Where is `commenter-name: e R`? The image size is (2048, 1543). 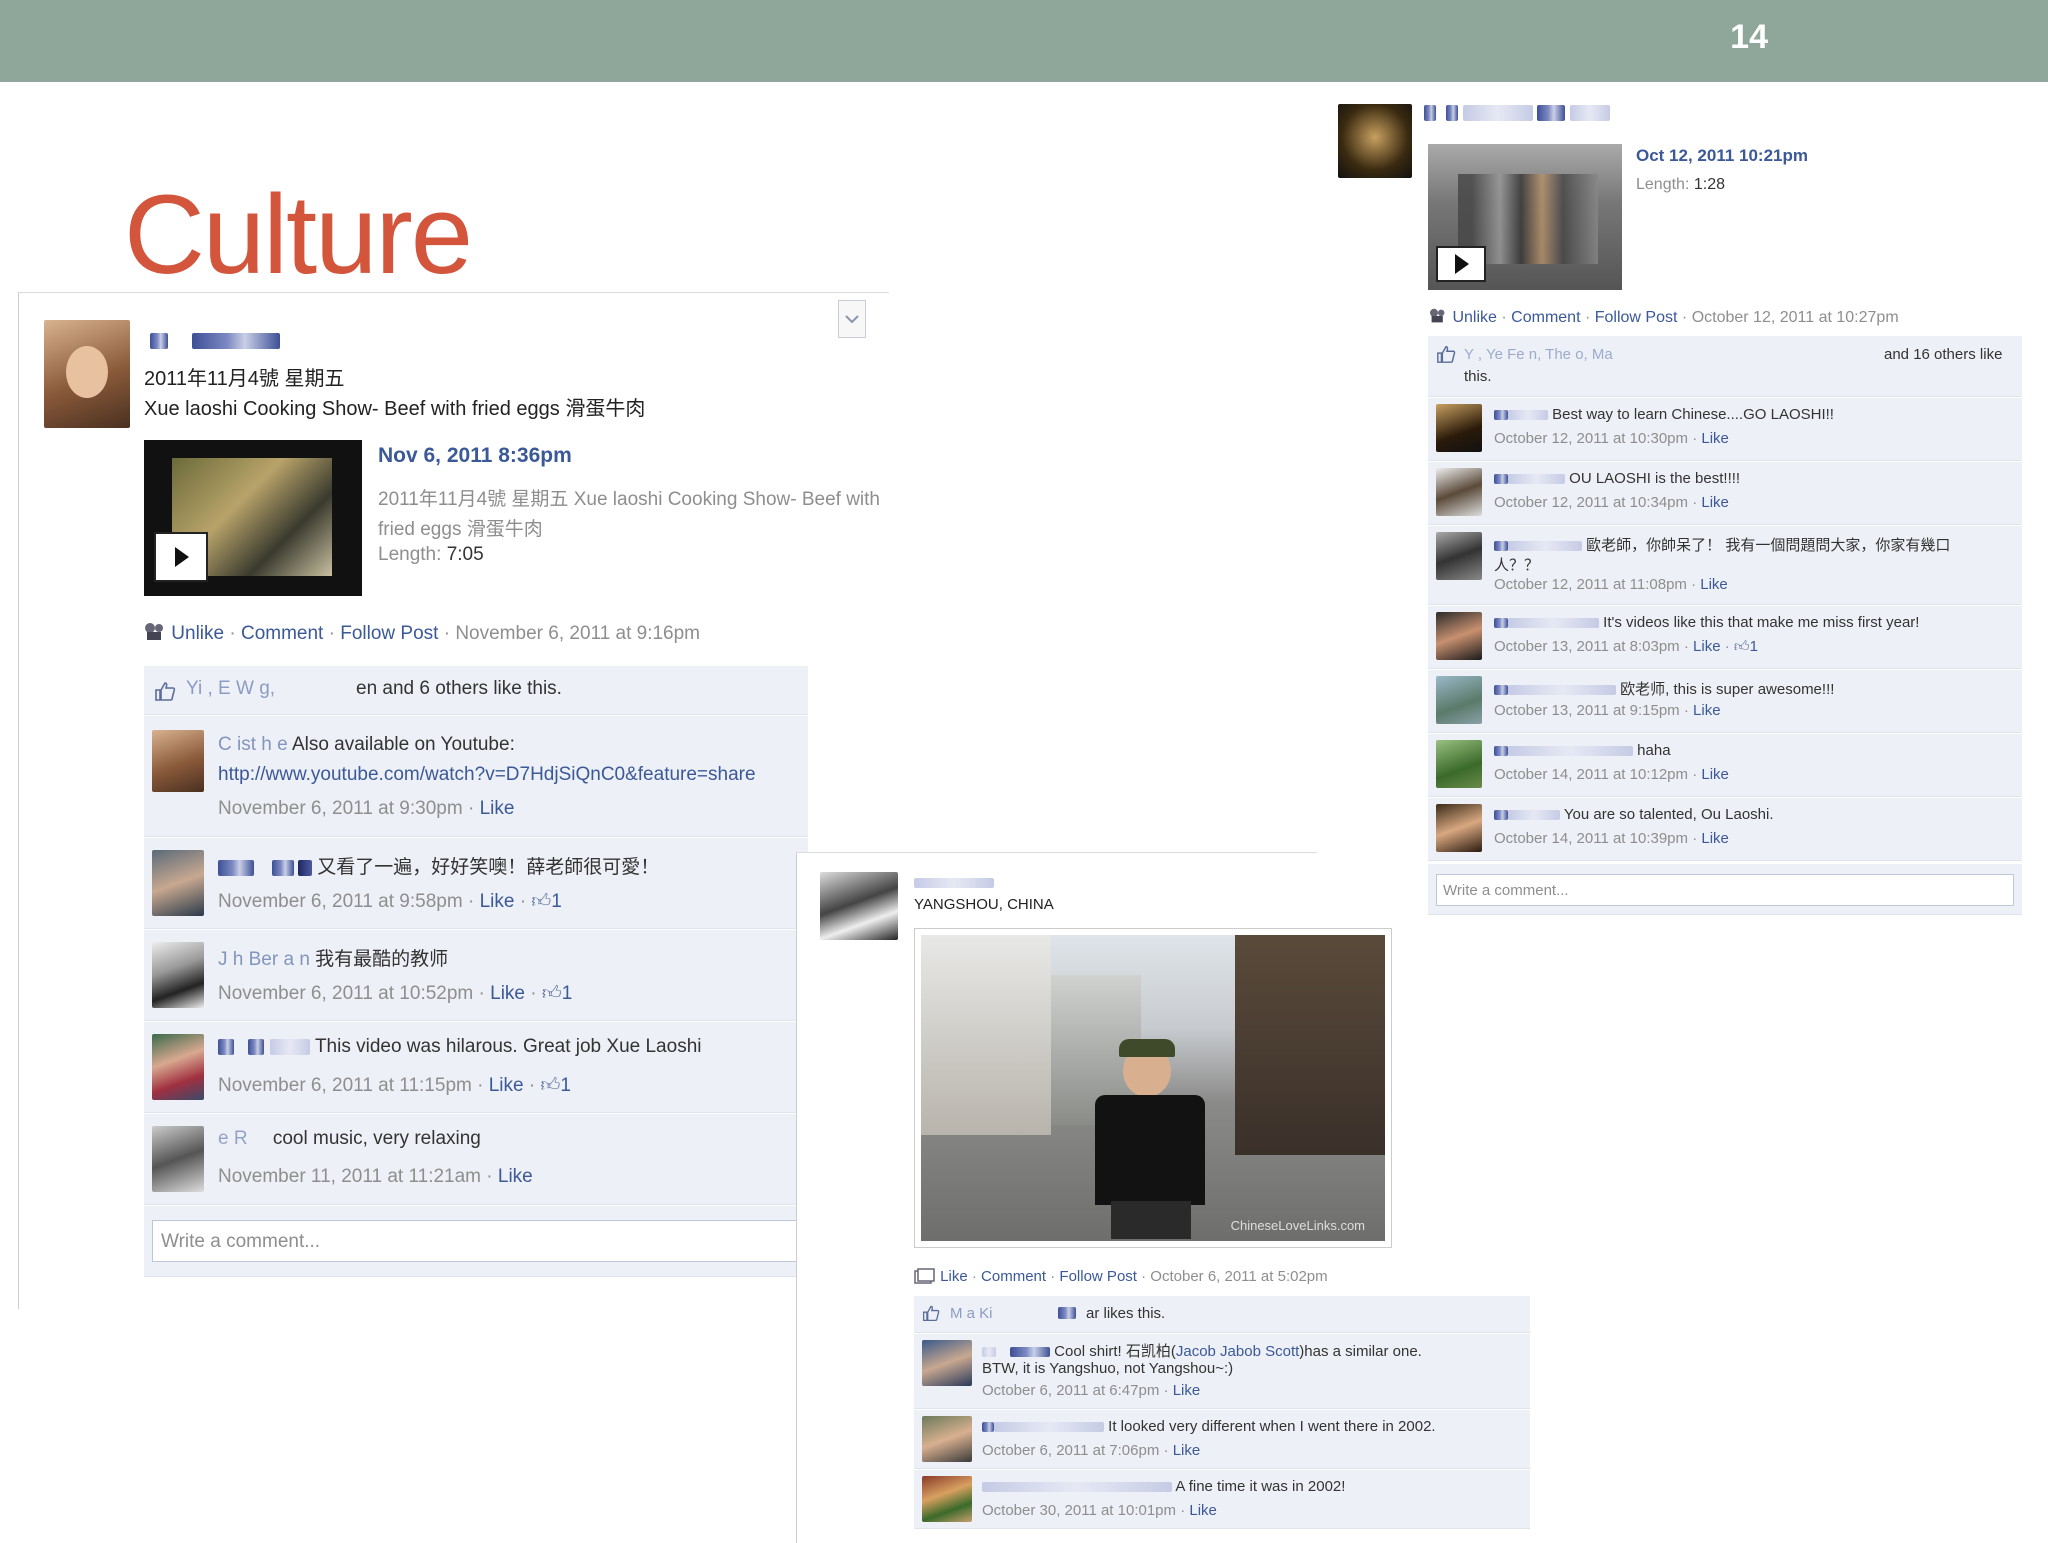 commenter-name: e R is located at coordinates (233, 1138).